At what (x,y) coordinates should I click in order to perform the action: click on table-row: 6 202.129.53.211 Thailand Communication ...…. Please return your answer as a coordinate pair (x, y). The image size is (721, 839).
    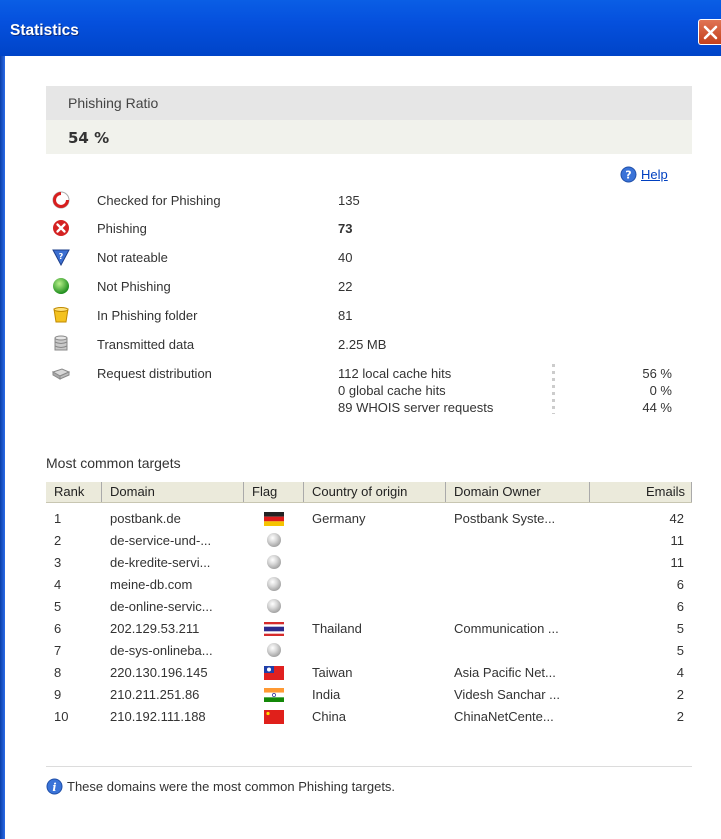
    Looking at the image, I should click on (369, 629).